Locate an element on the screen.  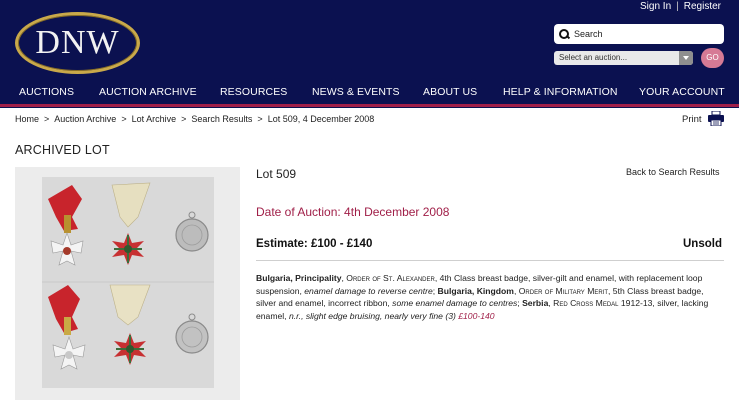
page-title: ARCHIVED LOT is located at coordinates (62, 150).